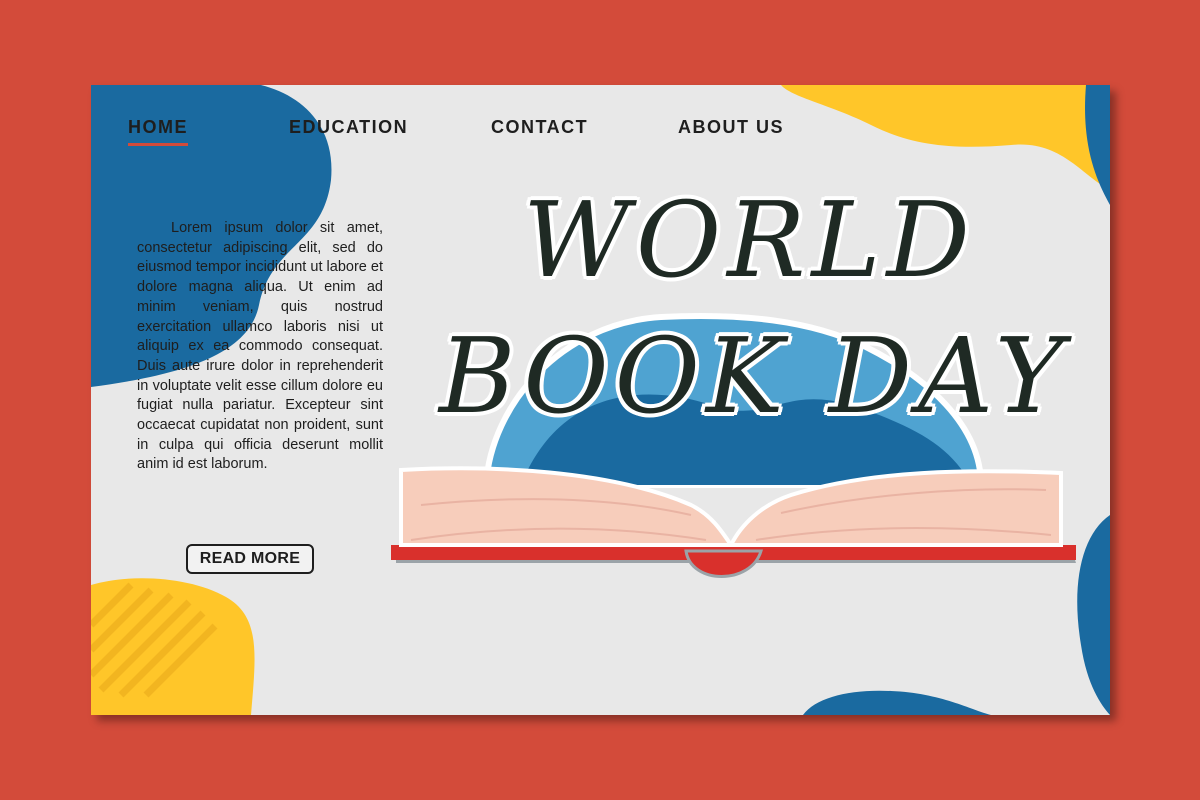 The image size is (1200, 800). I want to click on book-spine, so click(724, 563).